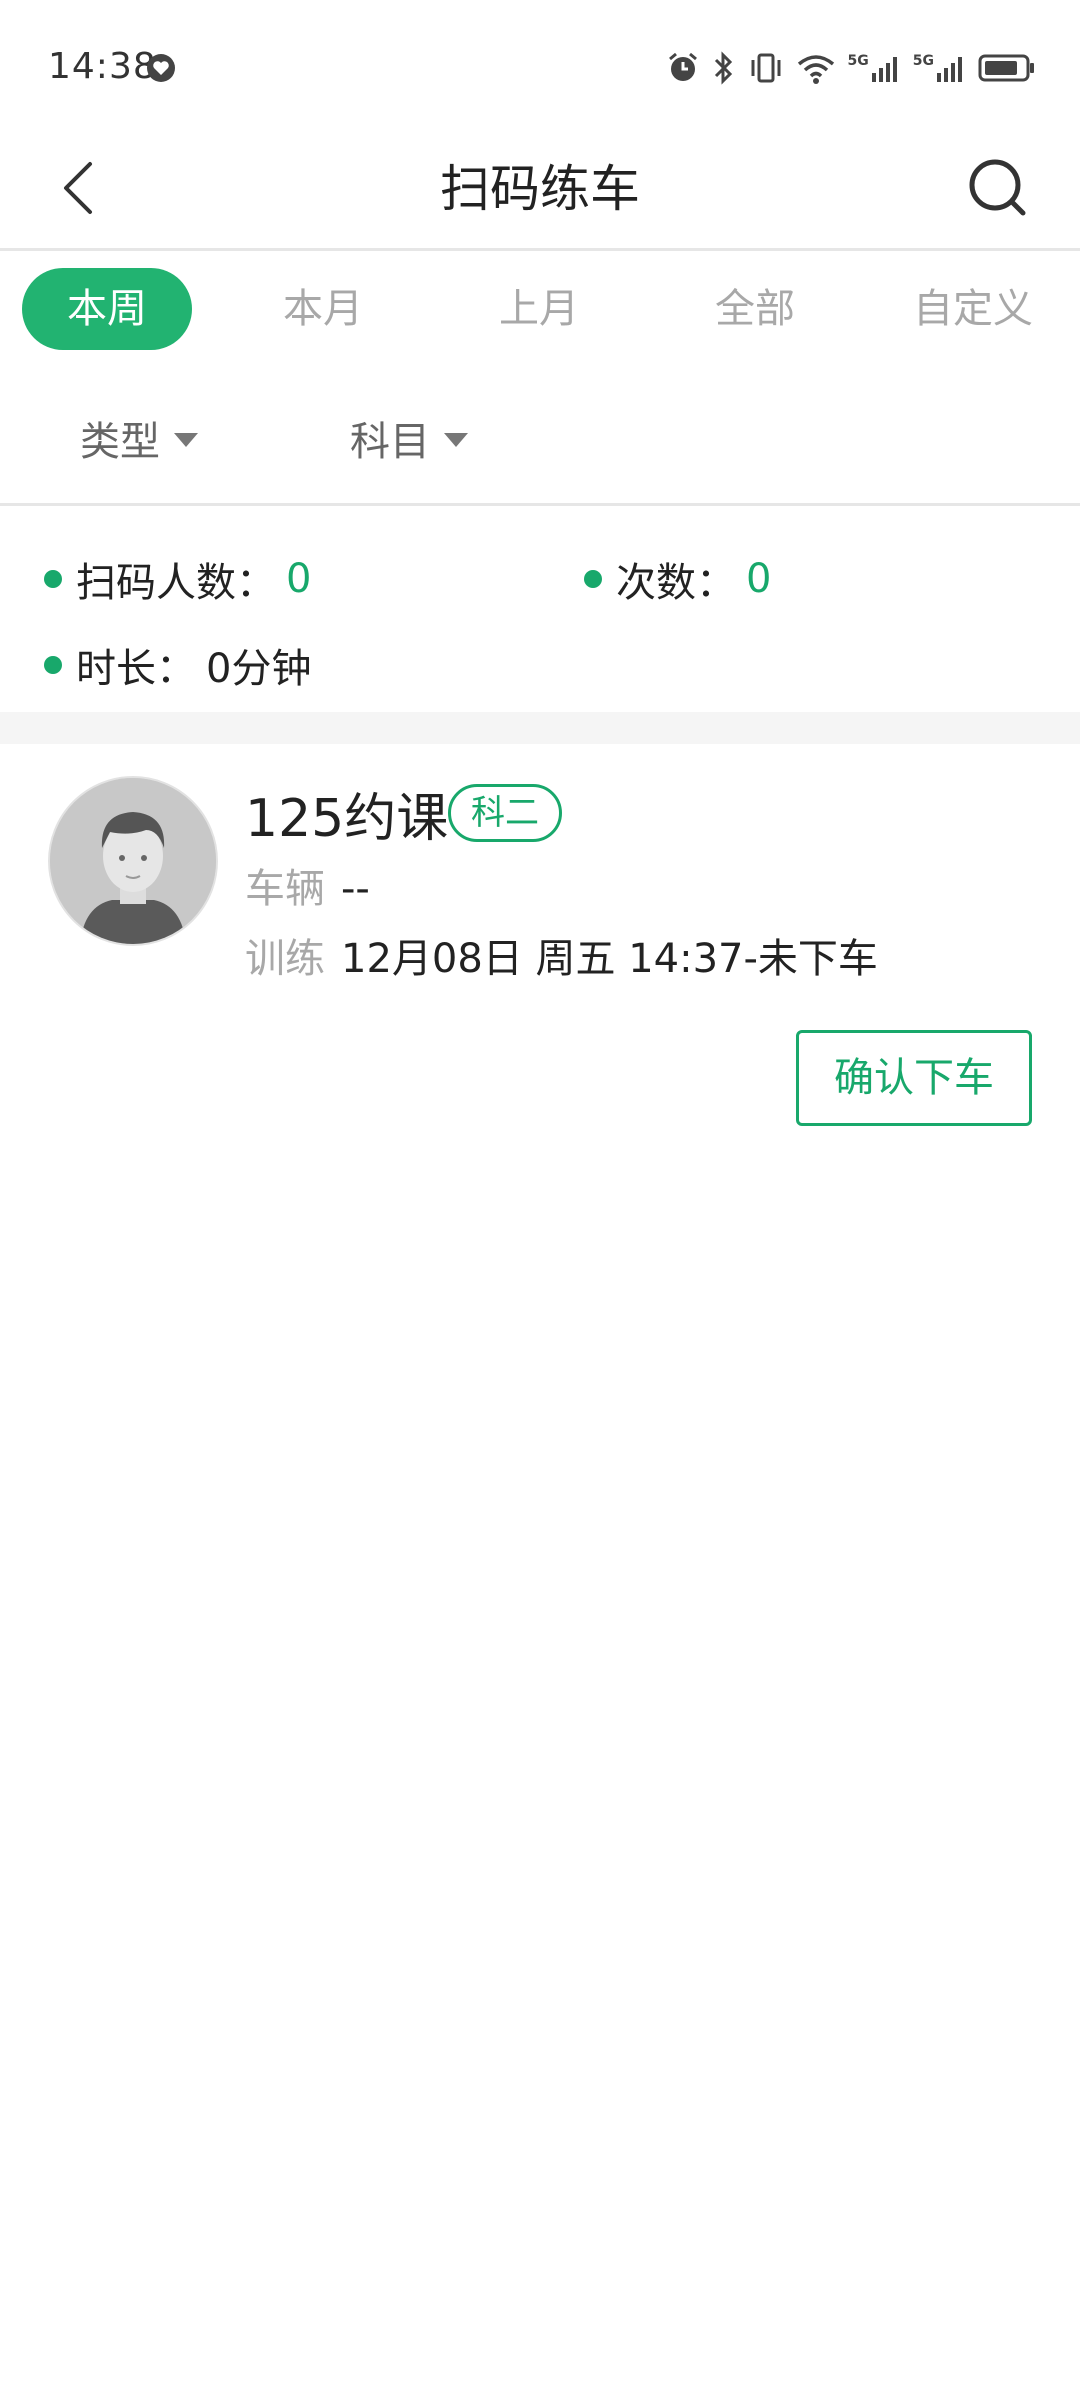 The width and height of the screenshot is (1080, 2387). Describe the element at coordinates (973, 309) in the screenshot. I see `tab-custom: 自定义` at that location.